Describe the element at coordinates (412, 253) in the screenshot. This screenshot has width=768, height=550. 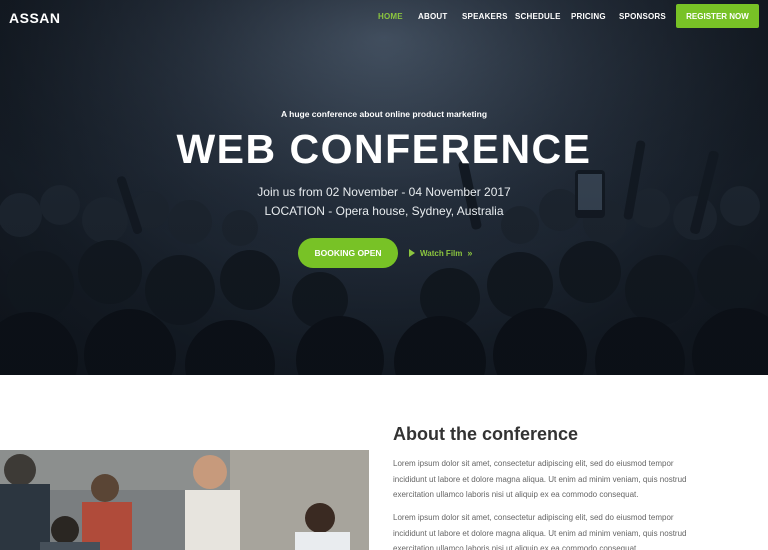
I see `play-icon` at that location.